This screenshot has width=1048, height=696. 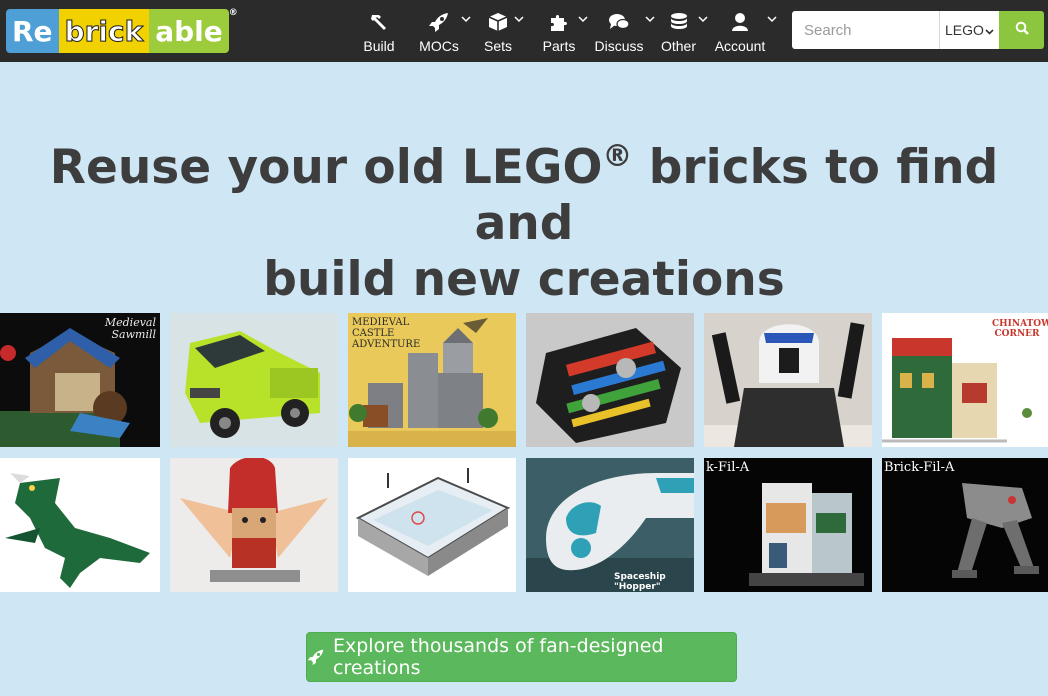 What do you see at coordinates (497, 46) in the screenshot?
I see `nav-sets-label: Sets` at bounding box center [497, 46].